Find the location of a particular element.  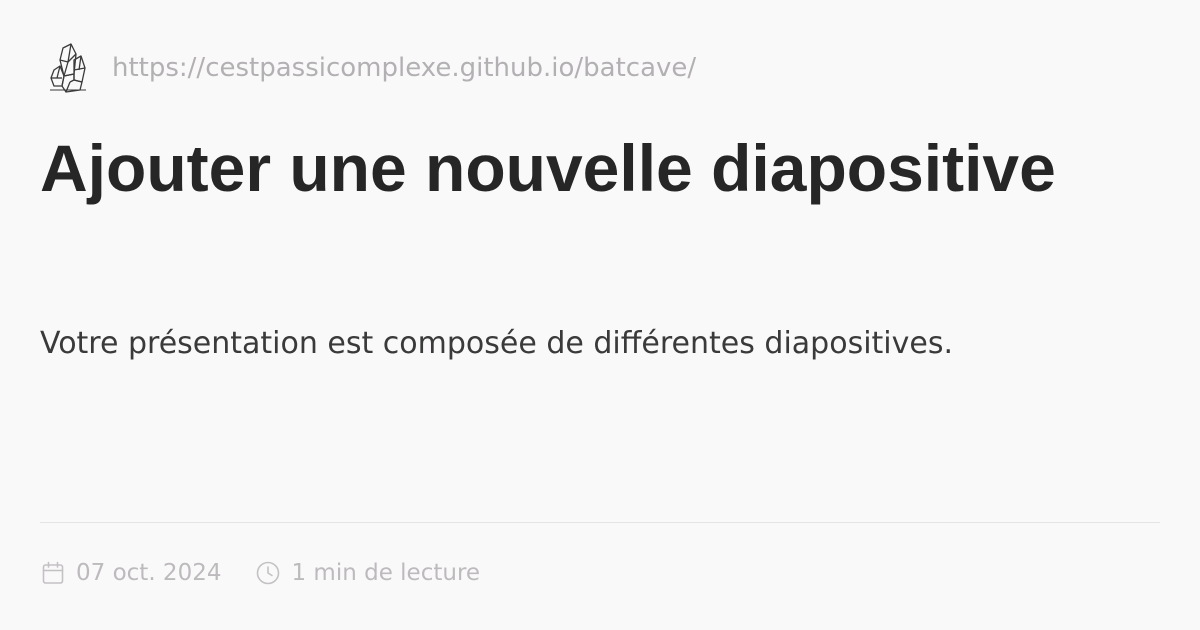

divider is located at coordinates (600, 522).